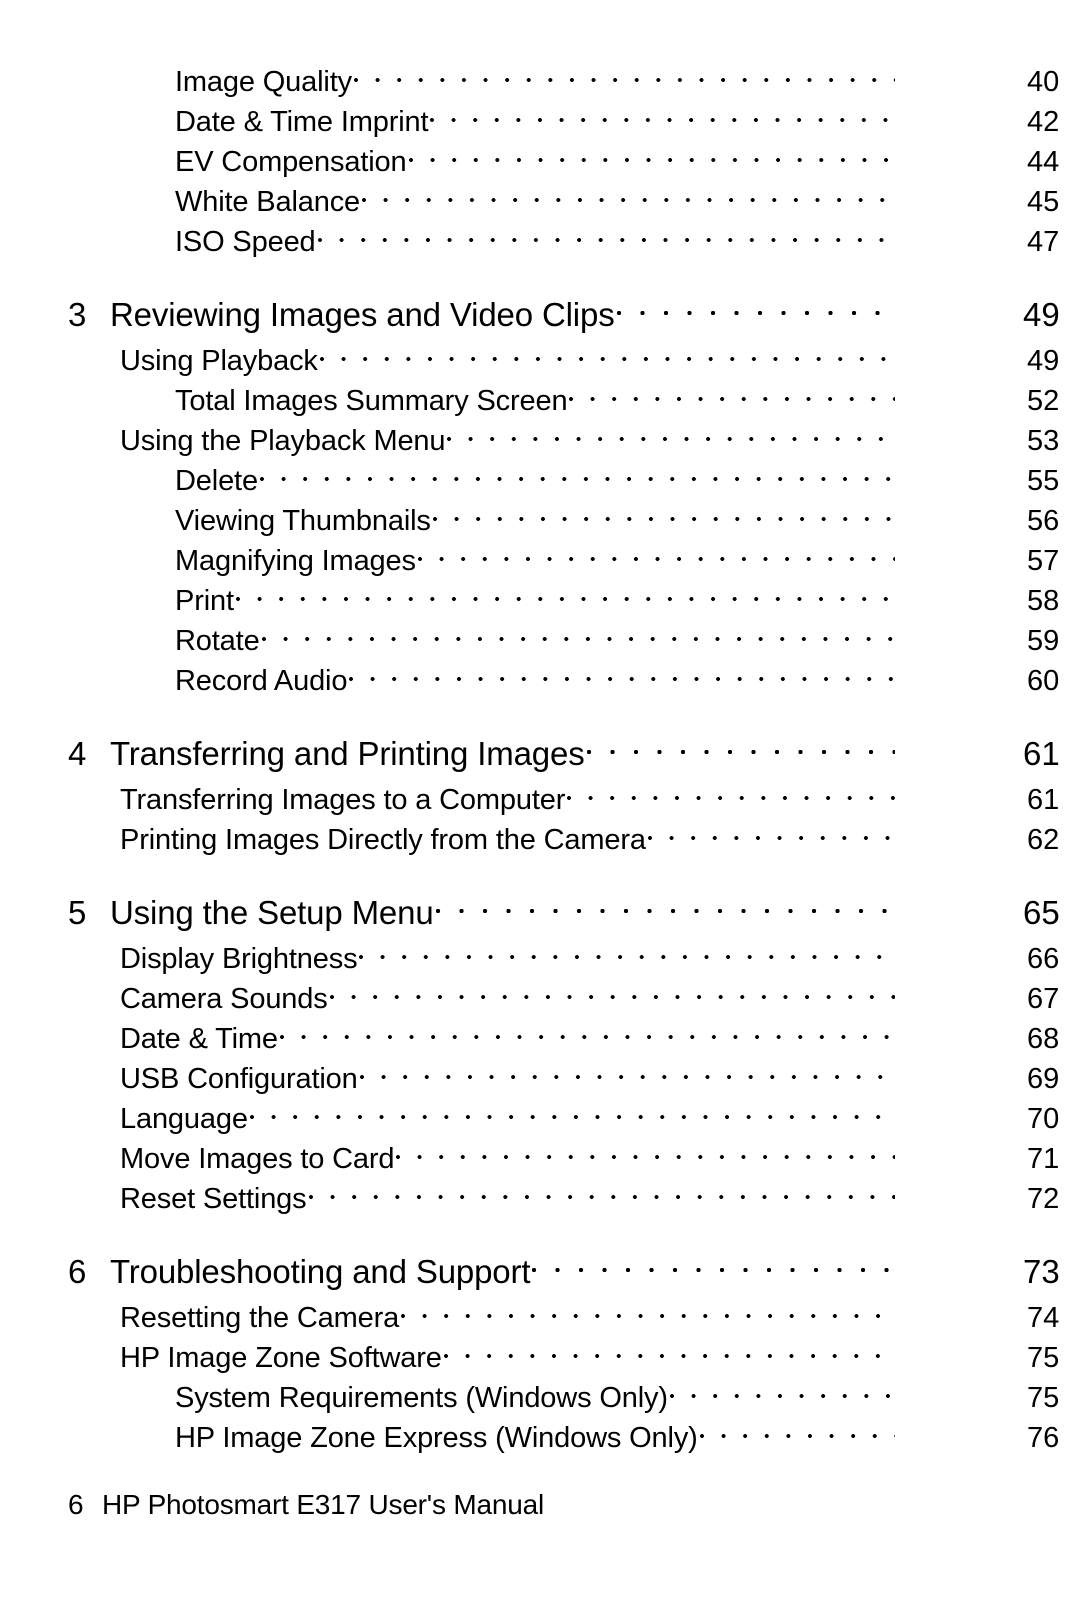 This screenshot has height=1620, width=1080. I want to click on toc-chapter-number: 5, so click(77, 912).